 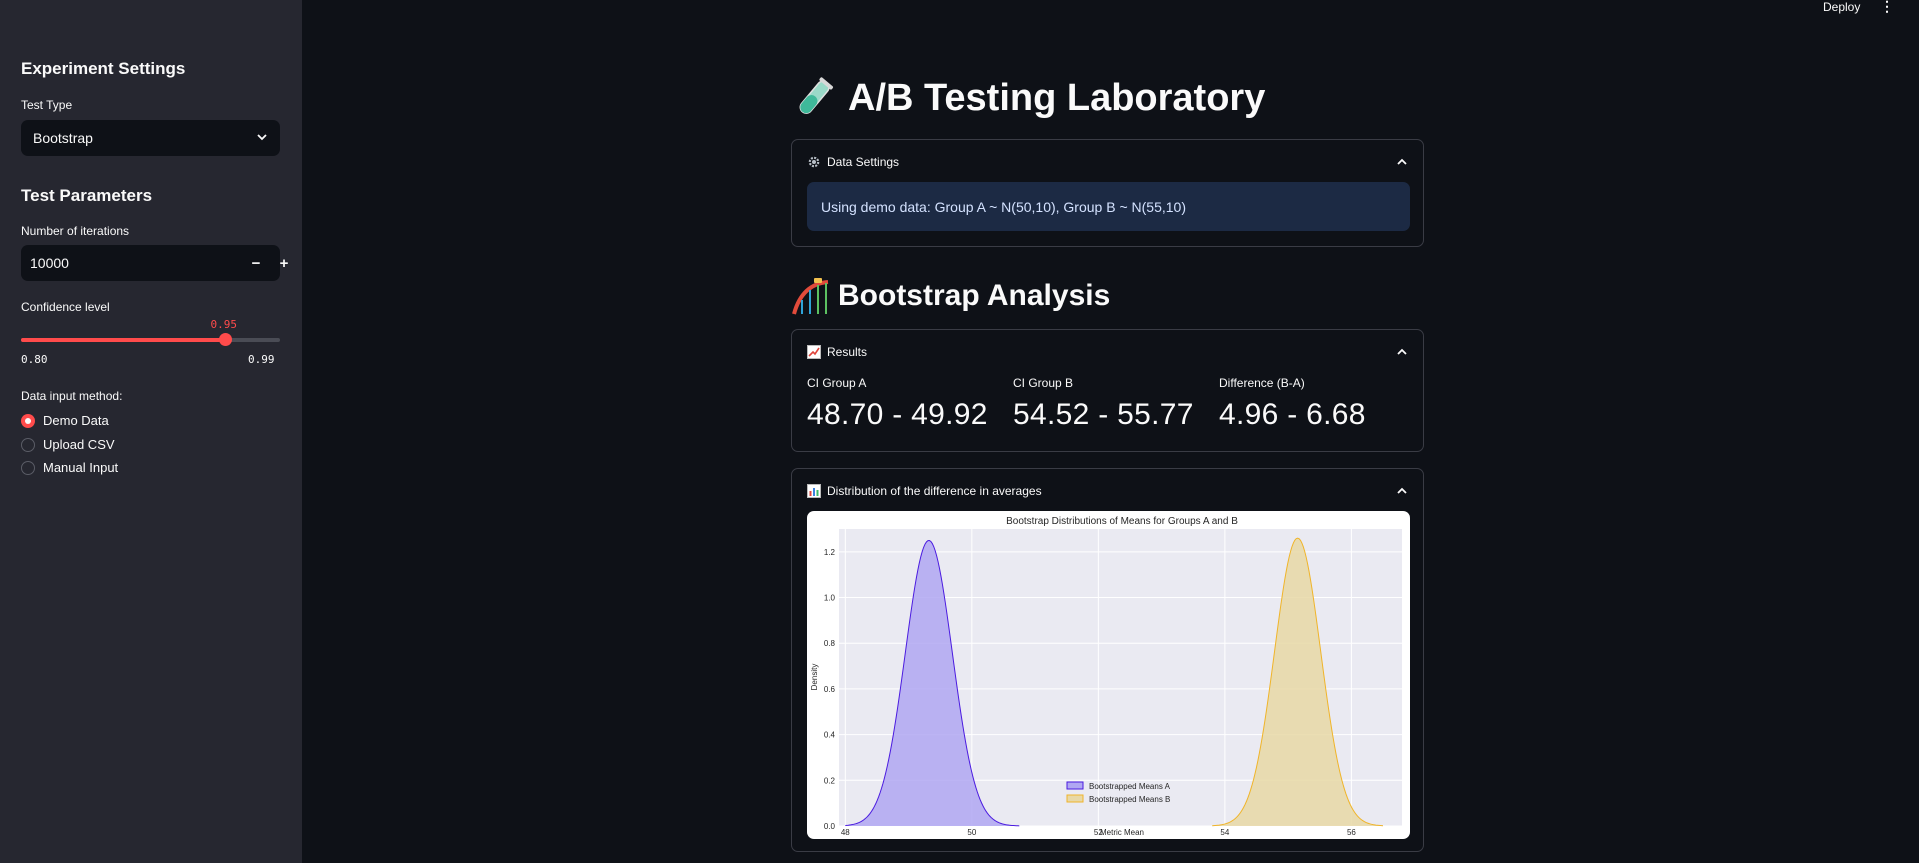 I want to click on gear-icon, so click(x=814, y=162).